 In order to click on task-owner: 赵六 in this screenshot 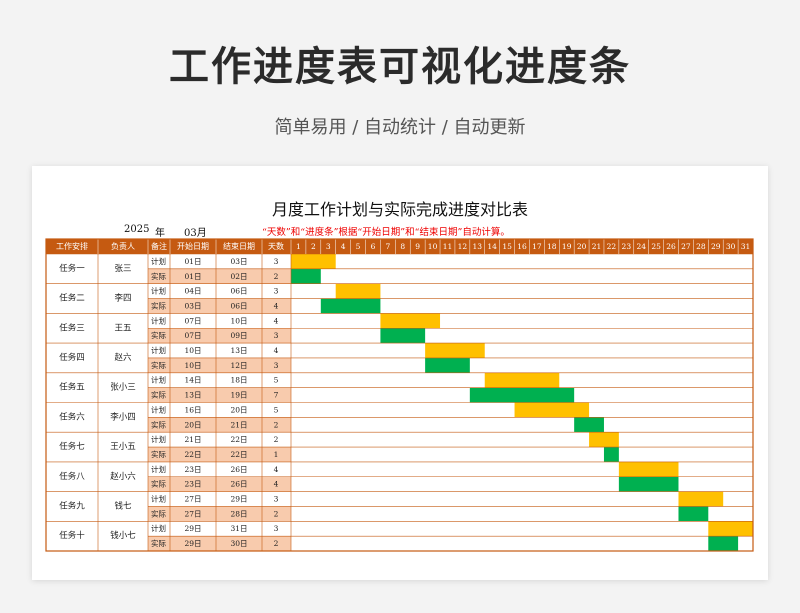, I will do `click(123, 357)`.